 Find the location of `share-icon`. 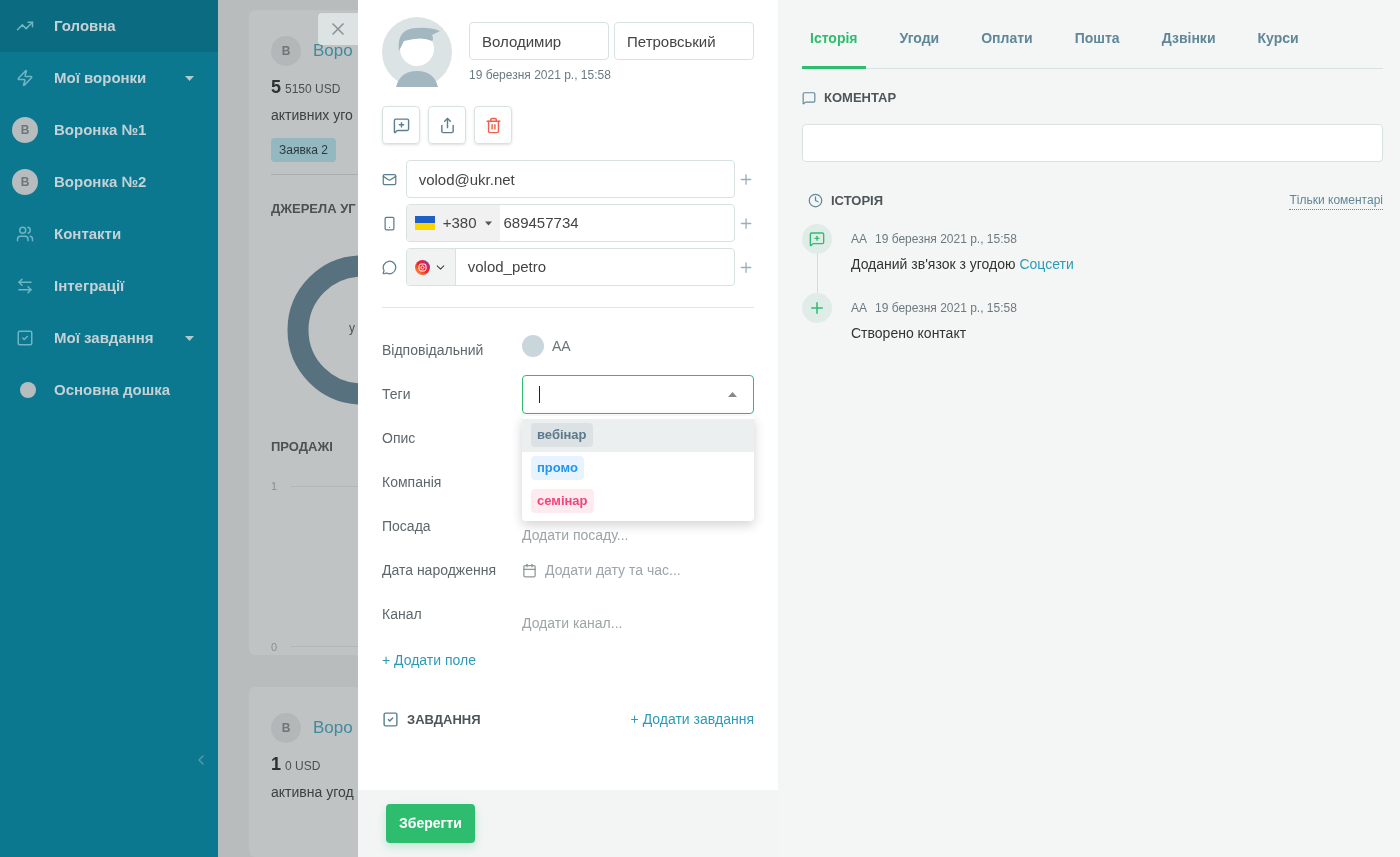

share-icon is located at coordinates (447, 125).